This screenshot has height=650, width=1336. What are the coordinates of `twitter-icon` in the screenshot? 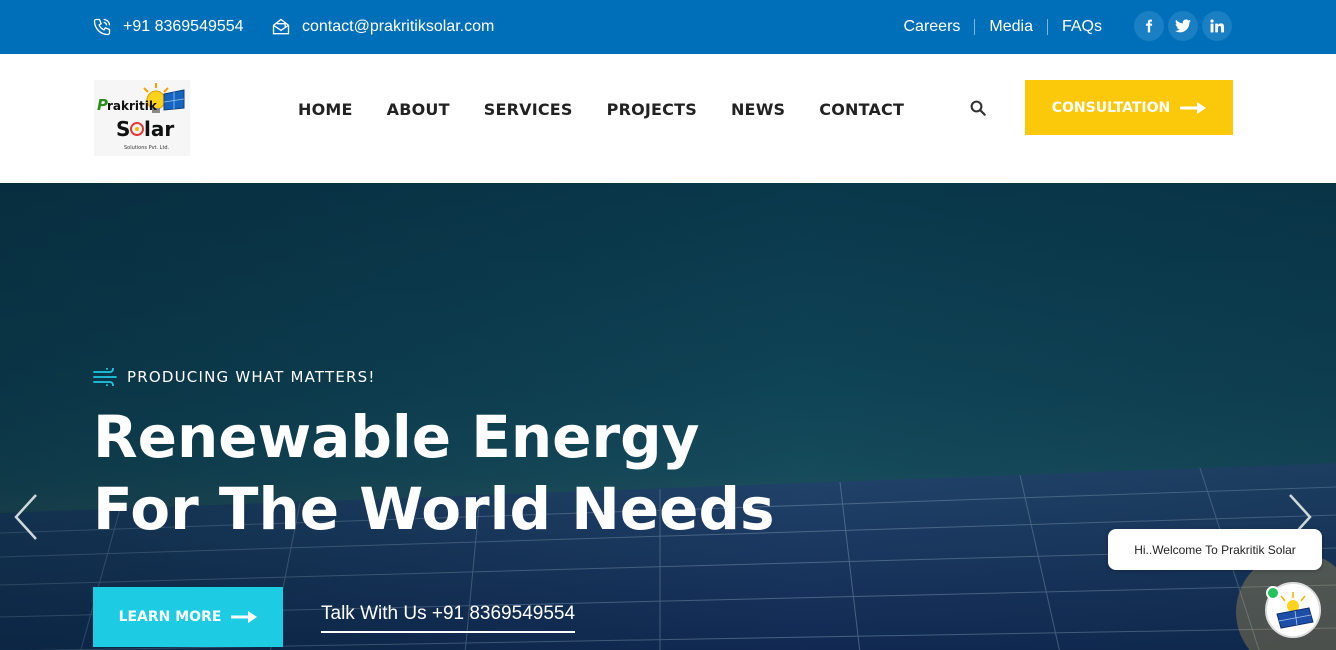 It's located at (1183, 26).